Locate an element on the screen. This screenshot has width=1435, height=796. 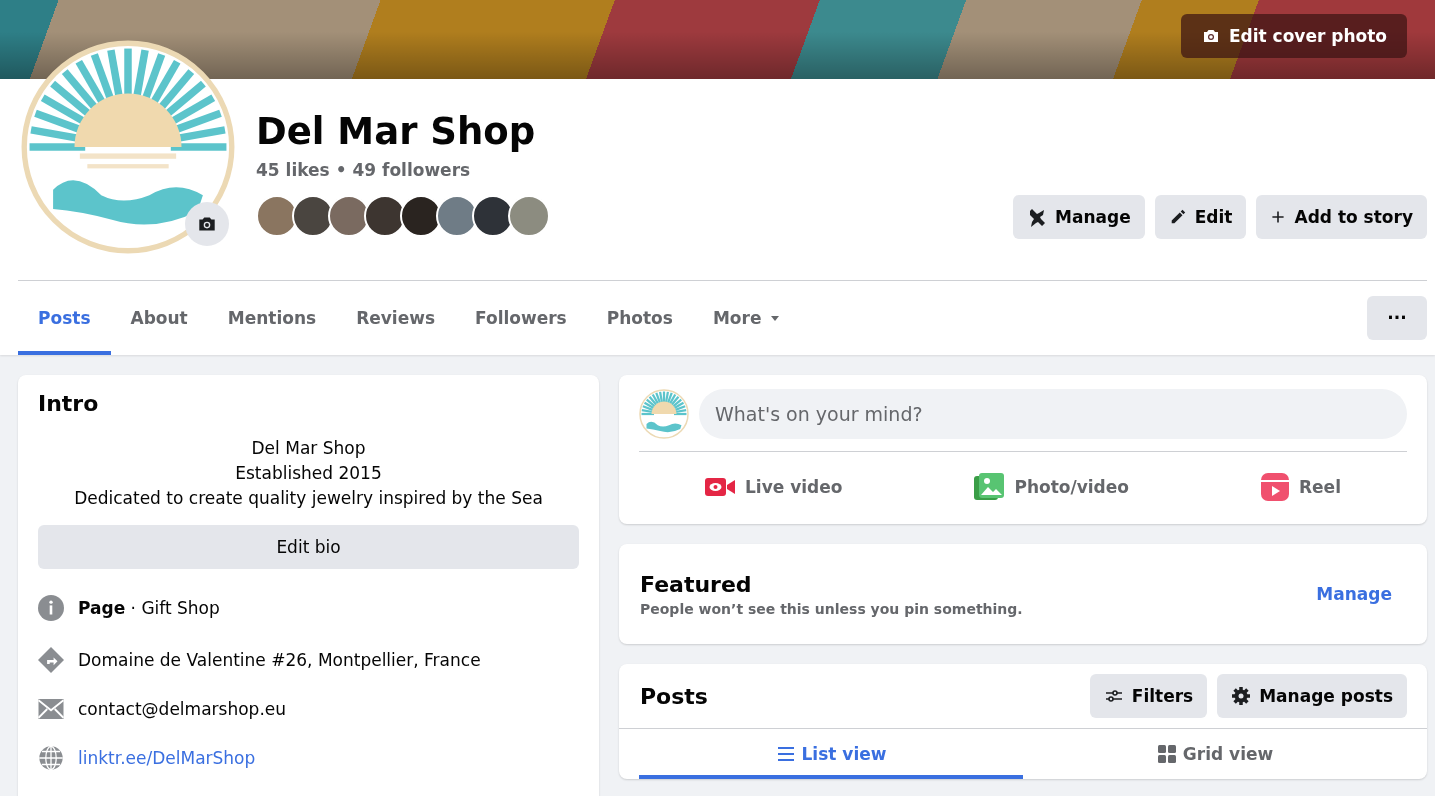
camera-button is located at coordinates (207, 224).